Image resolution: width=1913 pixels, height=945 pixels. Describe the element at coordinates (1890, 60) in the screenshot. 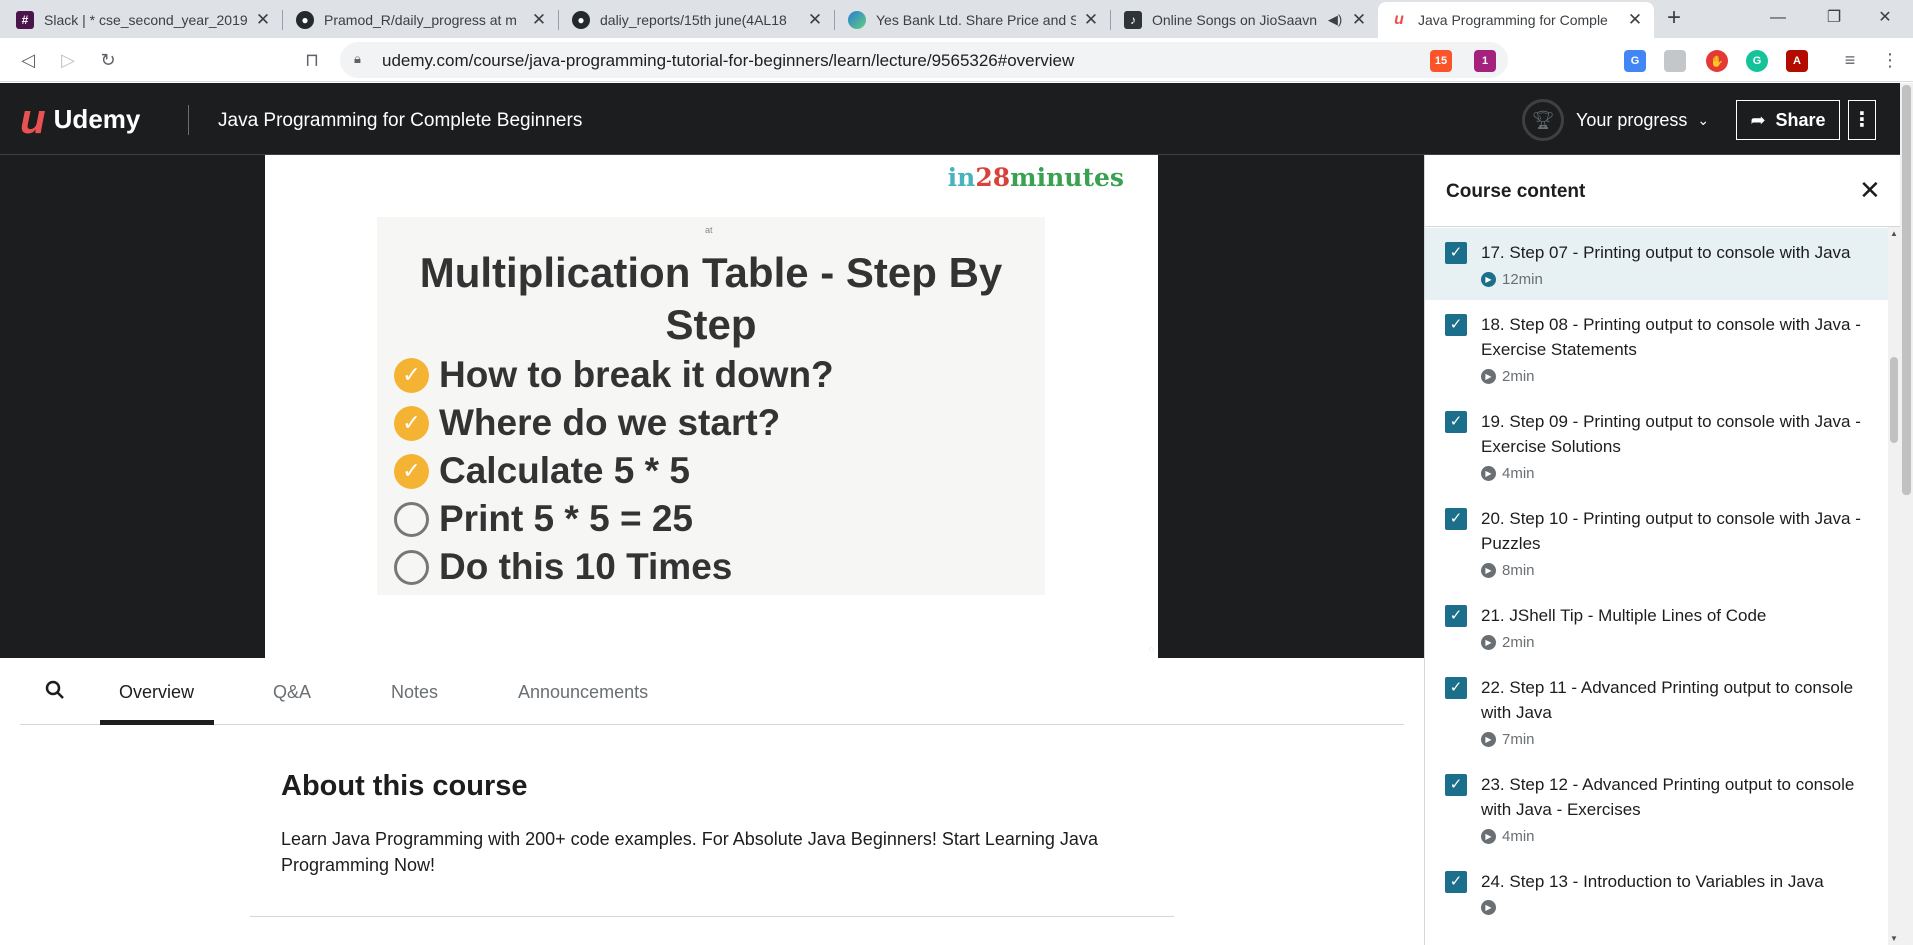

I see `browser-menu-icon: ⋮` at that location.